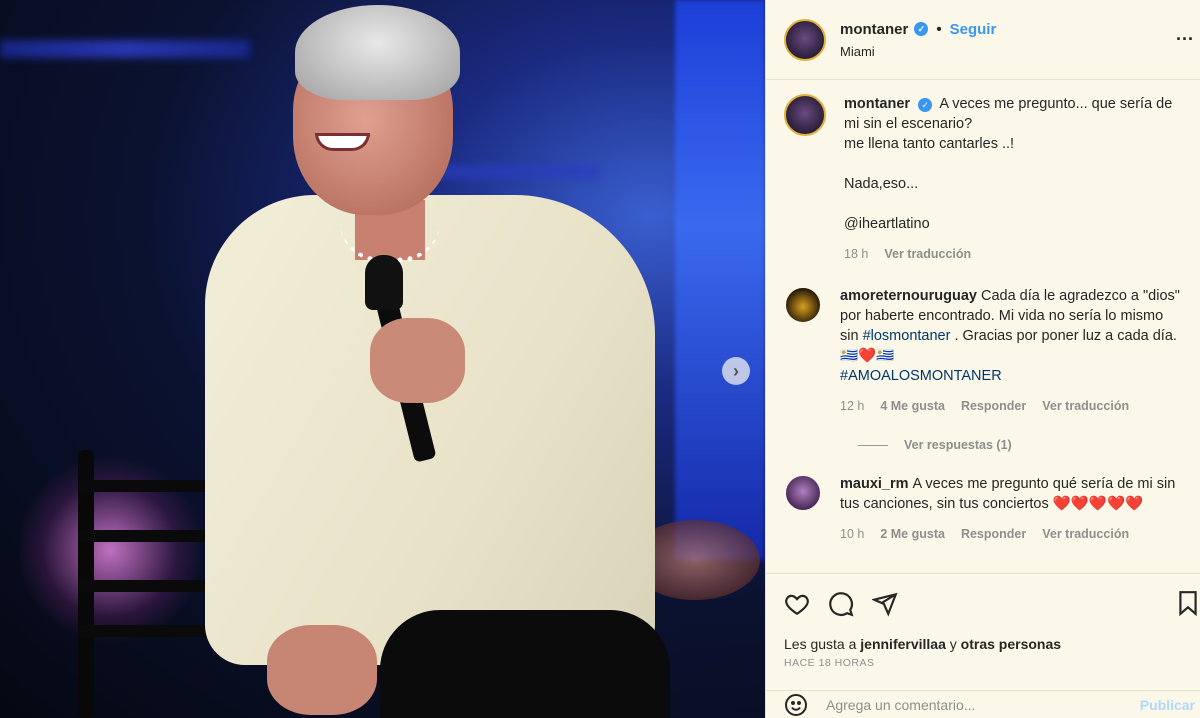 This screenshot has width=1200, height=718. I want to click on caption-username: montaner, so click(877, 104).